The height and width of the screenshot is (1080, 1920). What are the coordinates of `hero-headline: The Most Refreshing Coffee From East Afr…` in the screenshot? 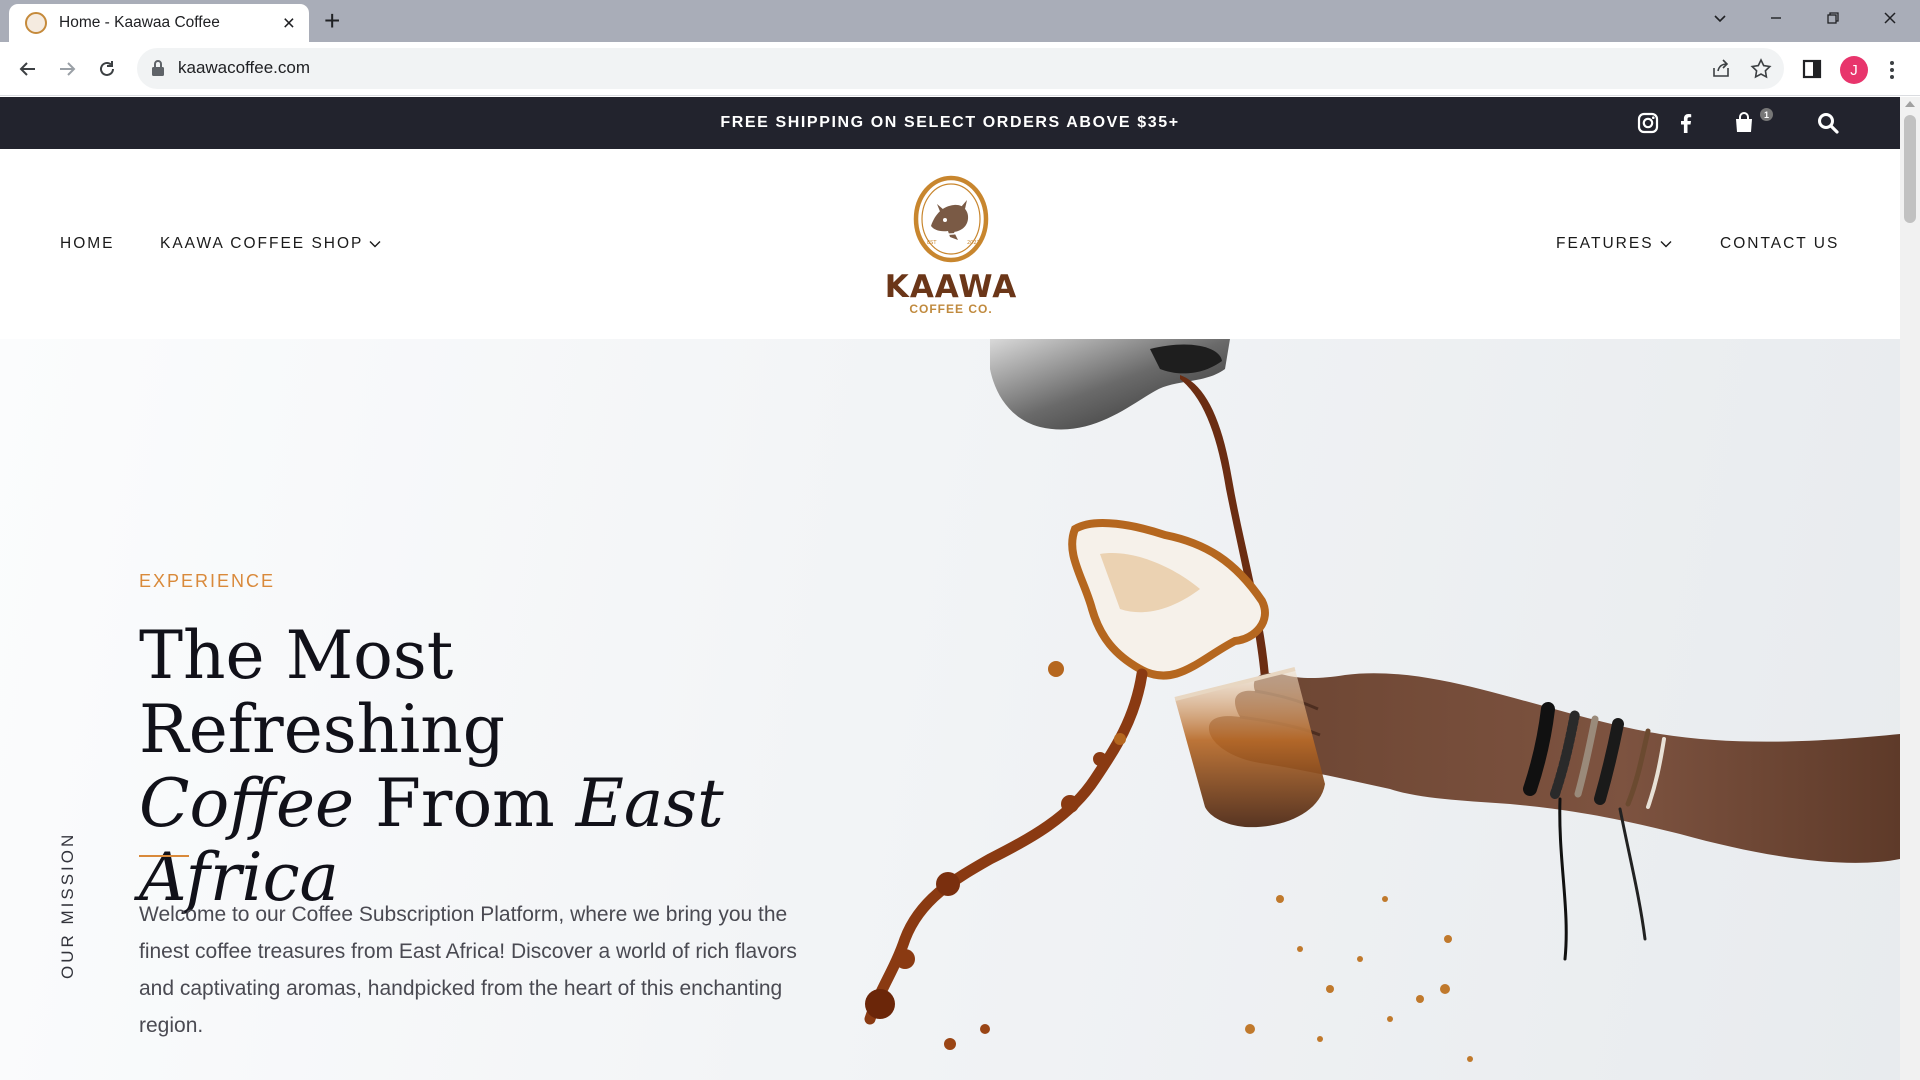 It's located at (489, 767).